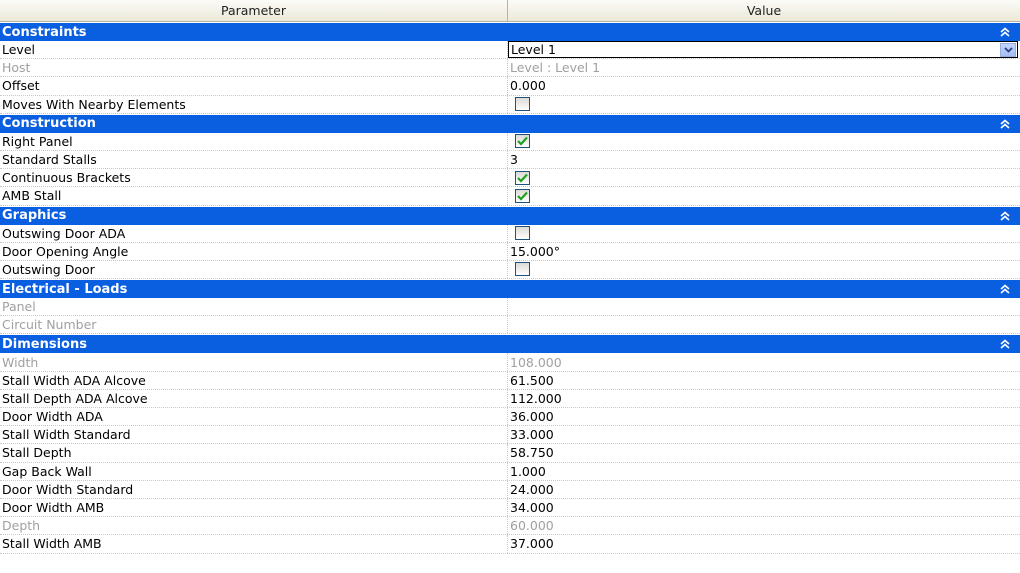 The height and width of the screenshot is (573, 1020). What do you see at coordinates (254, 269) in the screenshot?
I see `parameter-name: Outswing Door` at bounding box center [254, 269].